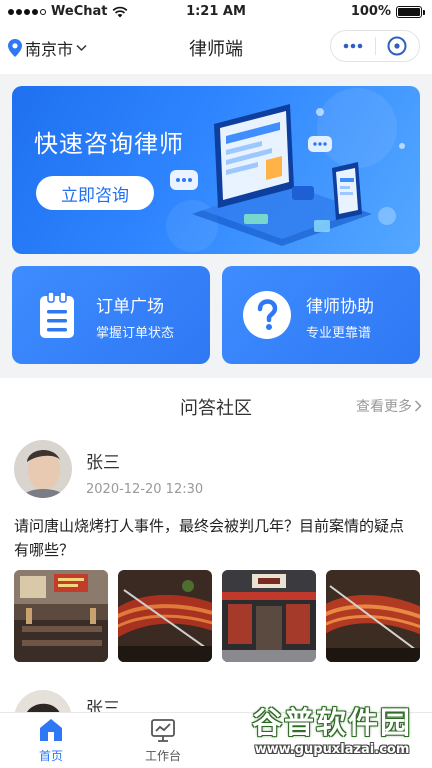 The width and height of the screenshot is (432, 768). Describe the element at coordinates (418, 406) in the screenshot. I see `chevron-right-icon` at that location.